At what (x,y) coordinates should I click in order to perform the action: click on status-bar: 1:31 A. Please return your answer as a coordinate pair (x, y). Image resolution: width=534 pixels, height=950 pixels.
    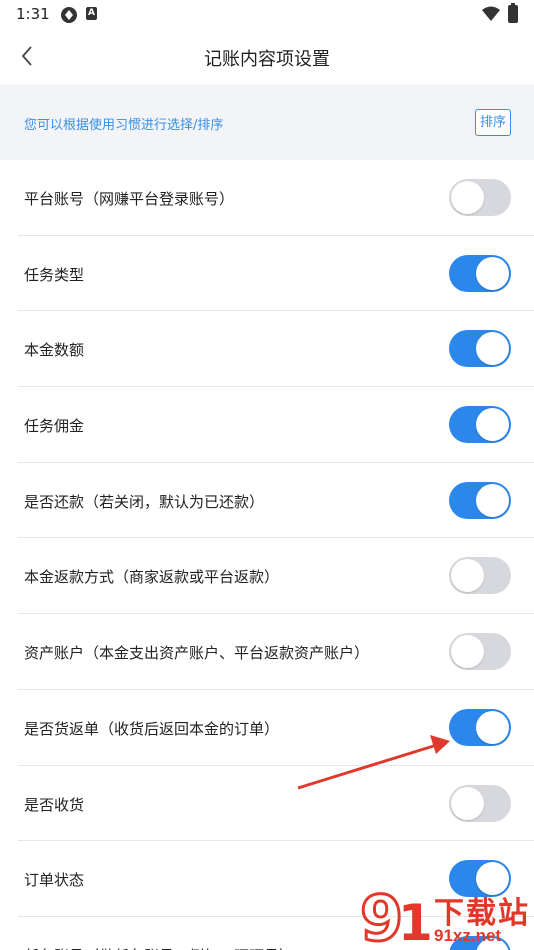
    Looking at the image, I should click on (267, 15).